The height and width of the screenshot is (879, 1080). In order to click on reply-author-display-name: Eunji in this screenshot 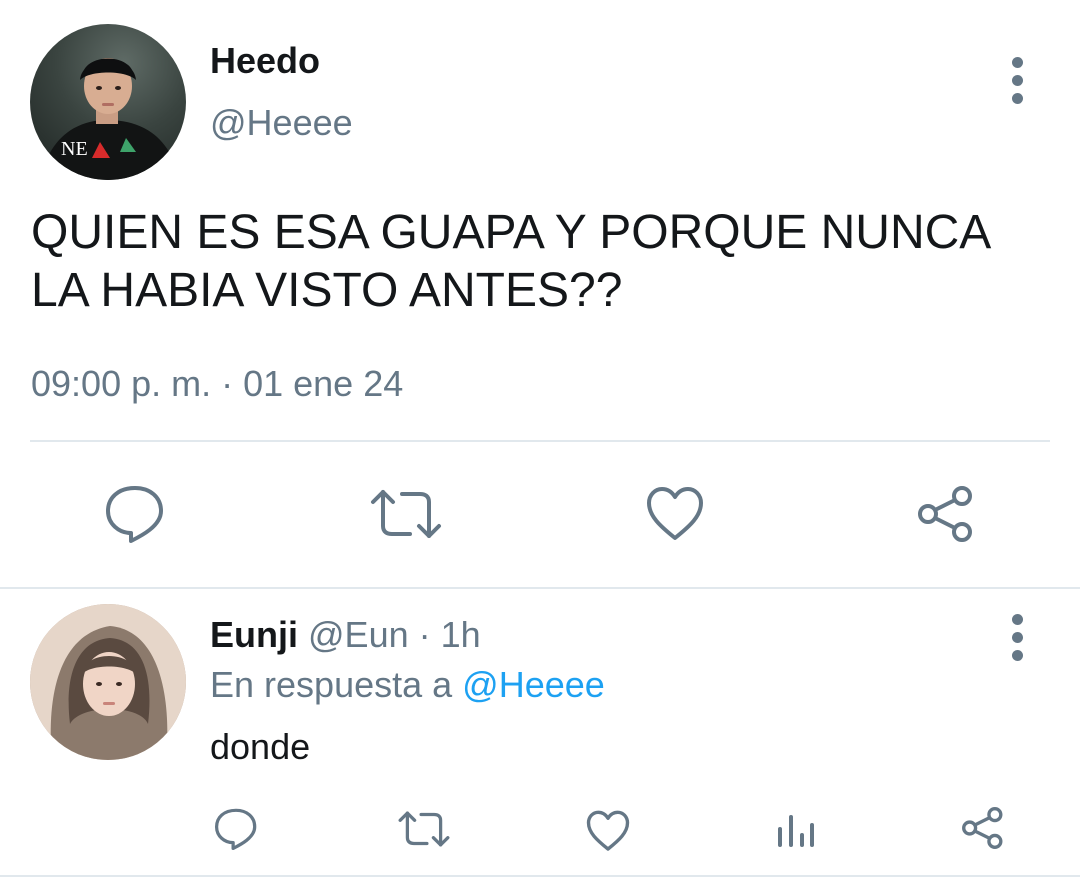, I will do `click(254, 634)`.